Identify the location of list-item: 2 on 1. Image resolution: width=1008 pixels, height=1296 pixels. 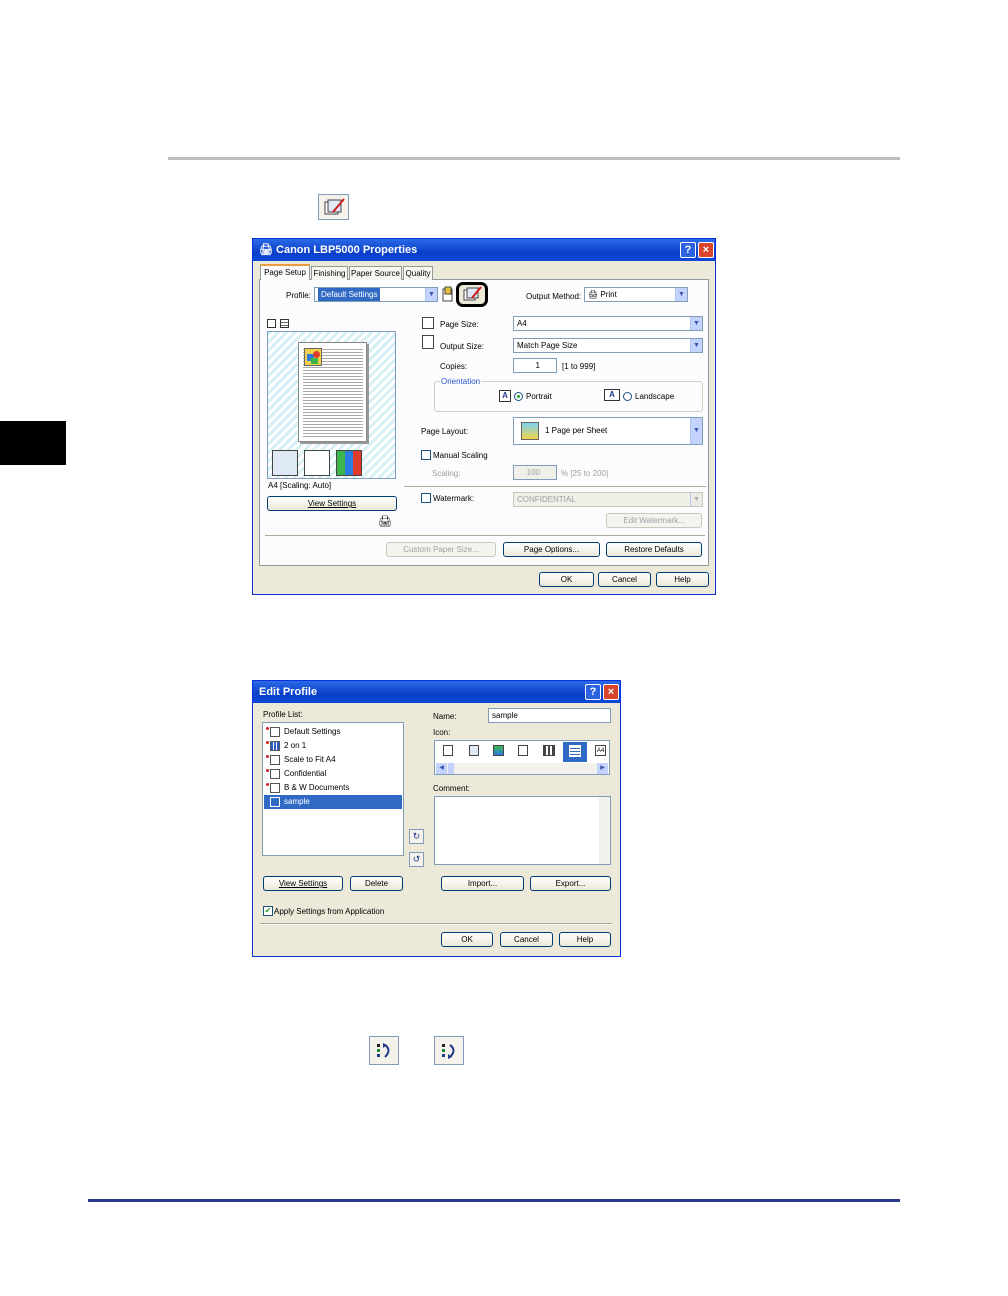
(333, 746).